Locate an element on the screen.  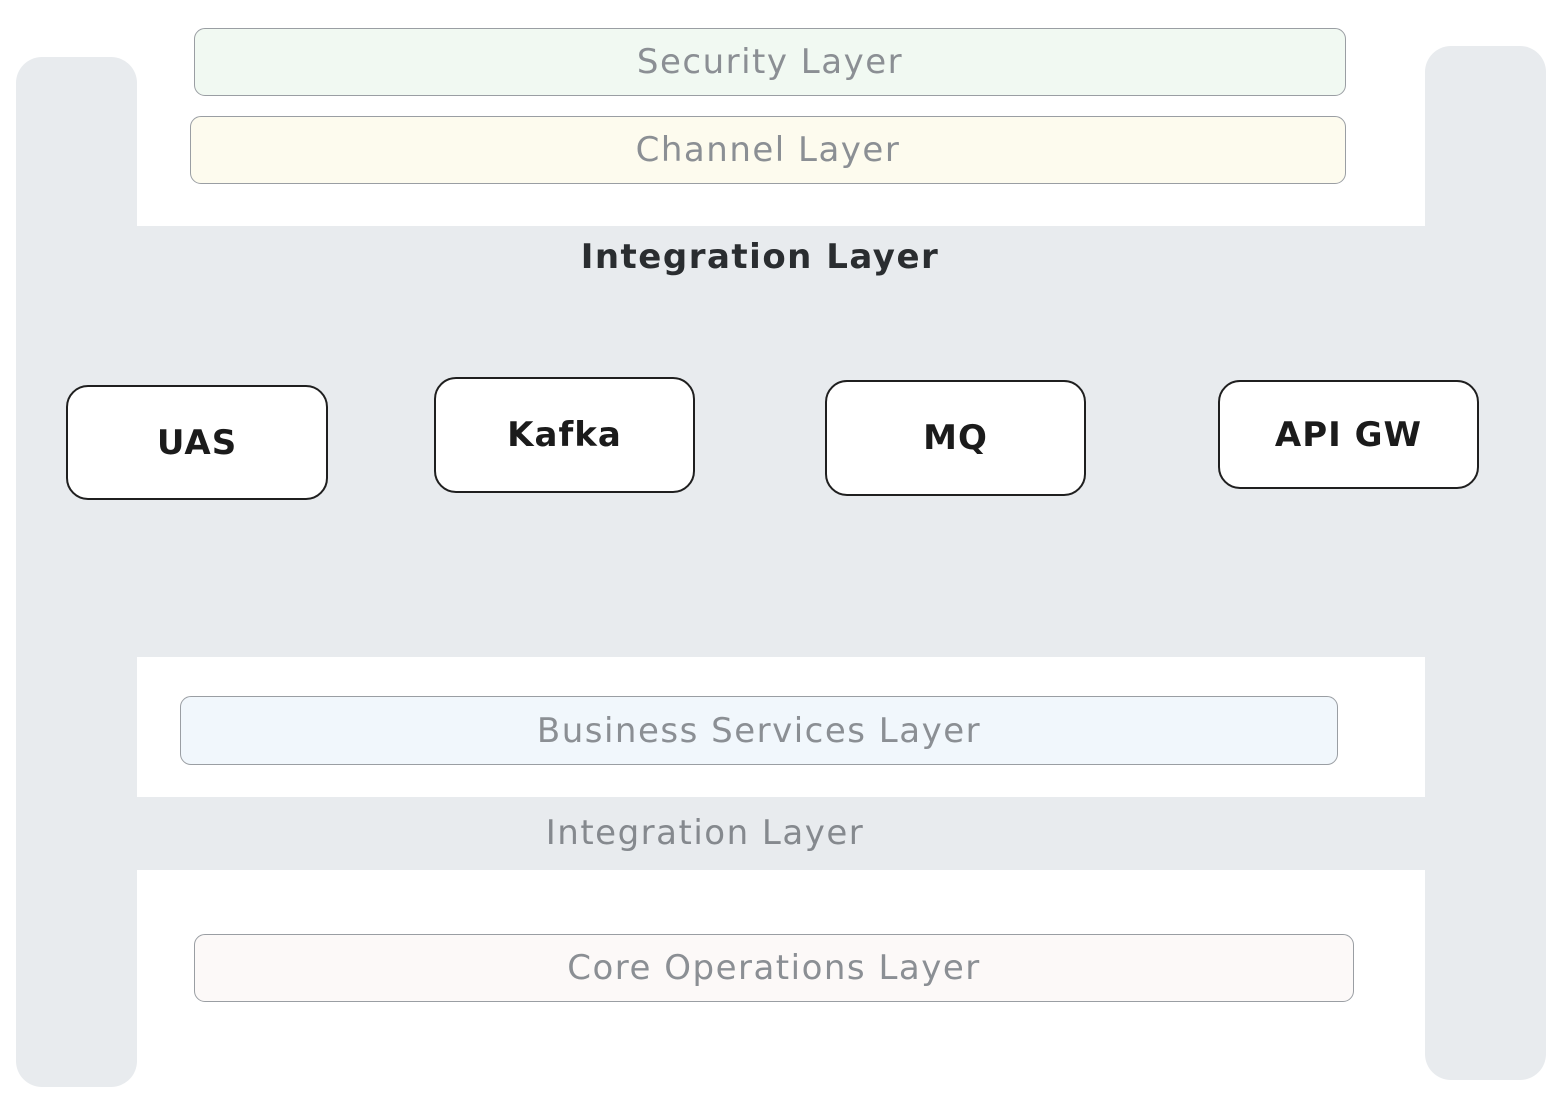
business-services-layer-bar: Business Services Layer is located at coordinates (759, 730).